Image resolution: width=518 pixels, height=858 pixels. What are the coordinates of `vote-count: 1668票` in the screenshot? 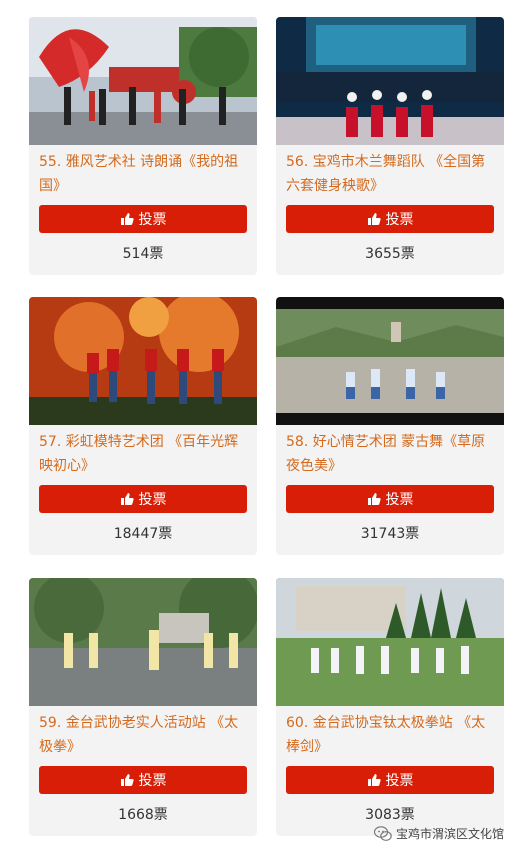 It's located at (143, 815).